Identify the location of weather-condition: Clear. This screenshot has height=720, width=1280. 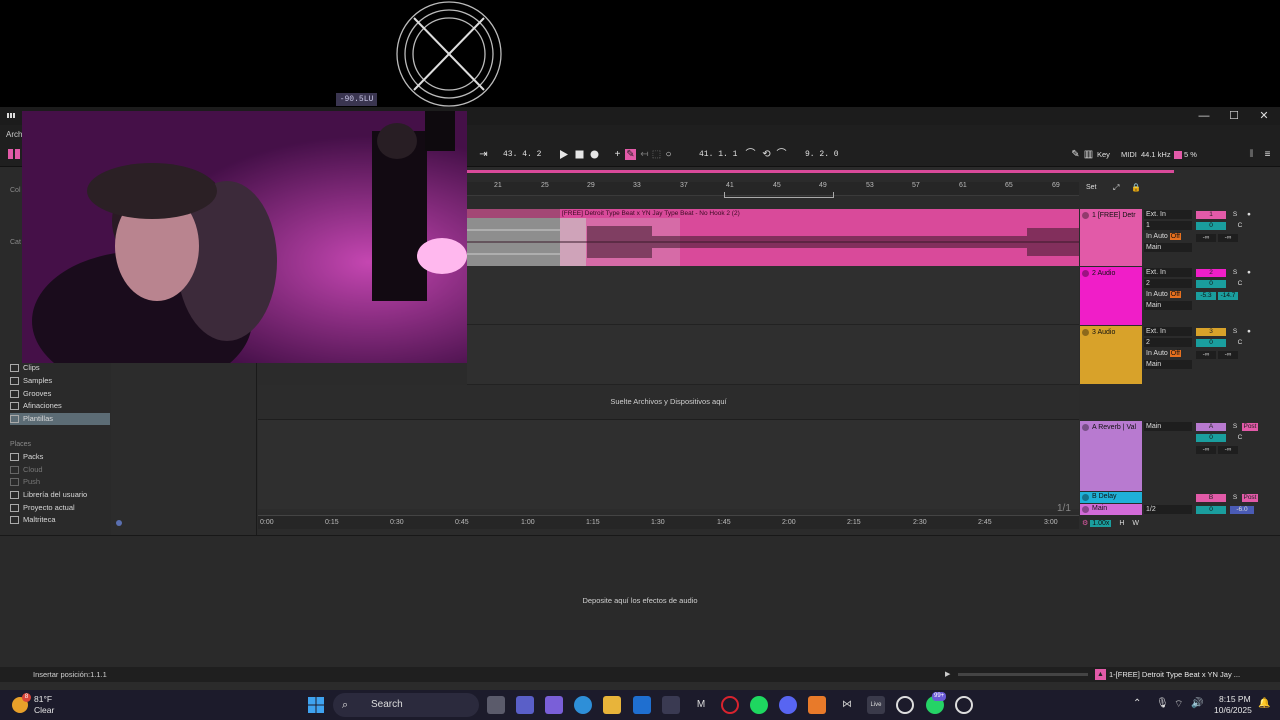
(44, 710).